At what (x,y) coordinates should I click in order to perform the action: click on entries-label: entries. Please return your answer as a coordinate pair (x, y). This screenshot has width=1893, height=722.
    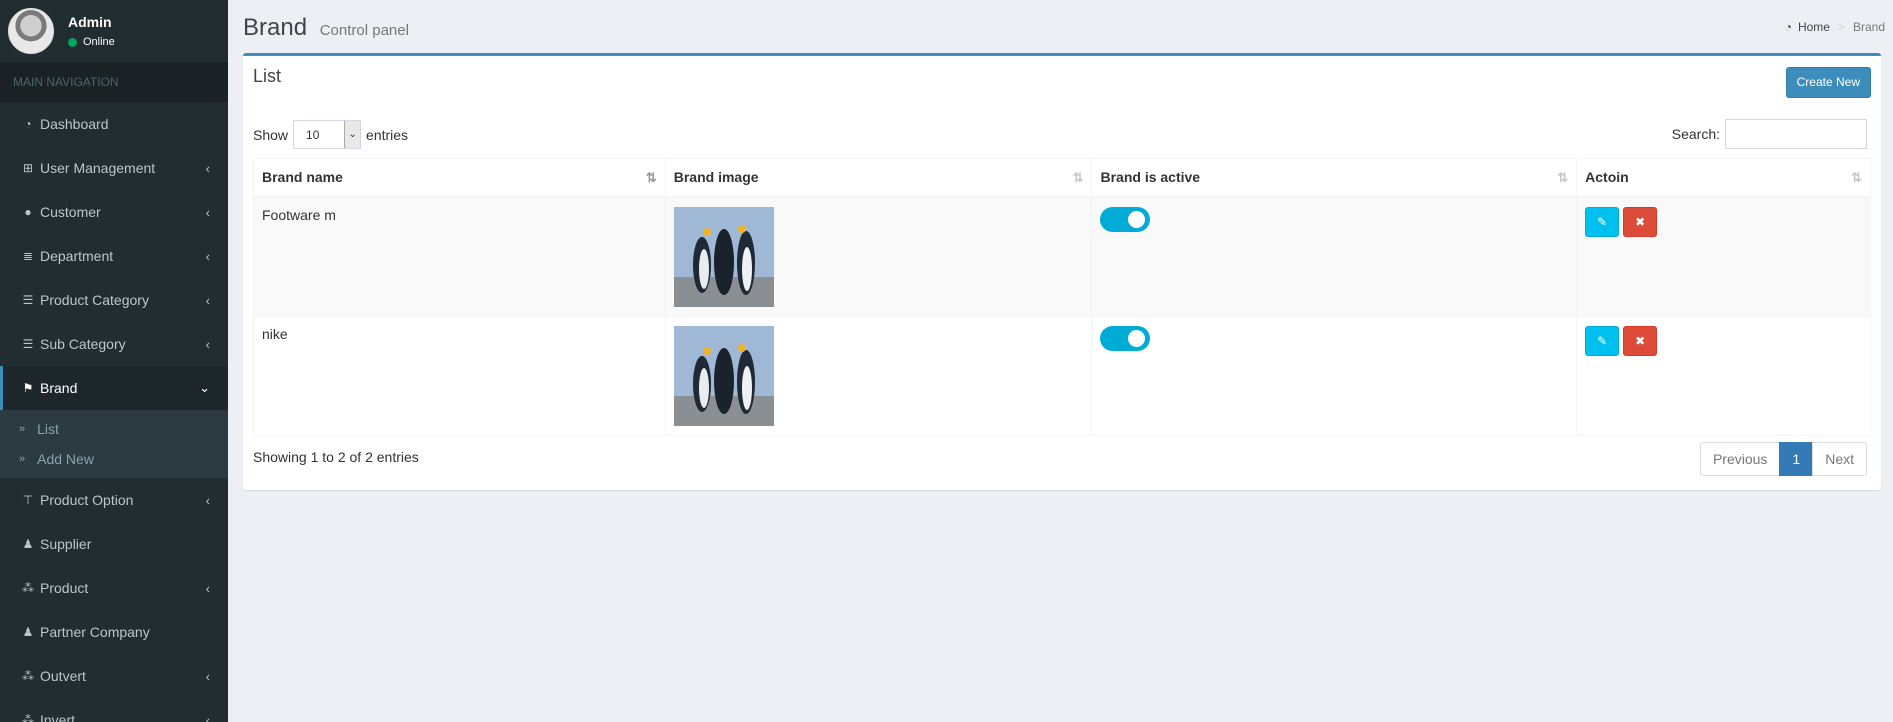
    Looking at the image, I should click on (387, 134).